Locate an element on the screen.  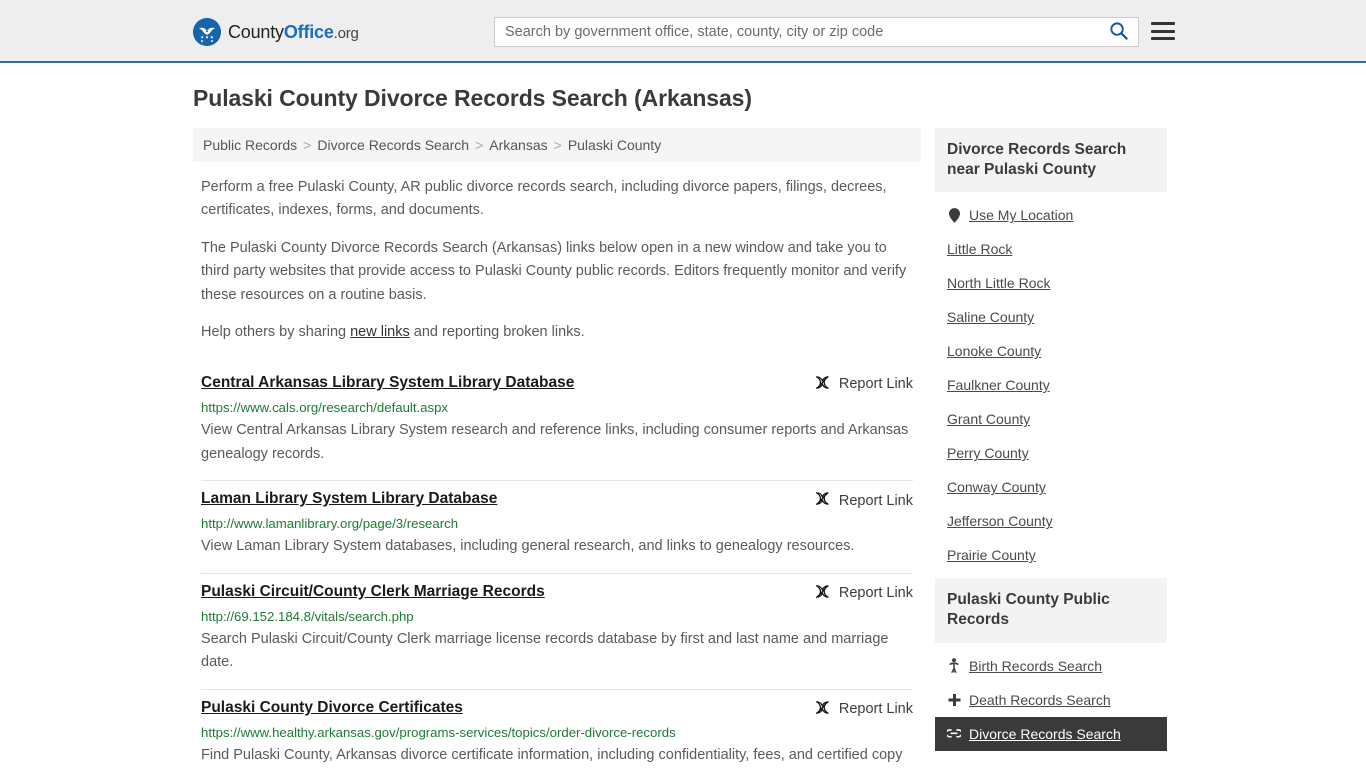
sidebar-item-grant-county: Grant County is located at coordinates (1051, 419).